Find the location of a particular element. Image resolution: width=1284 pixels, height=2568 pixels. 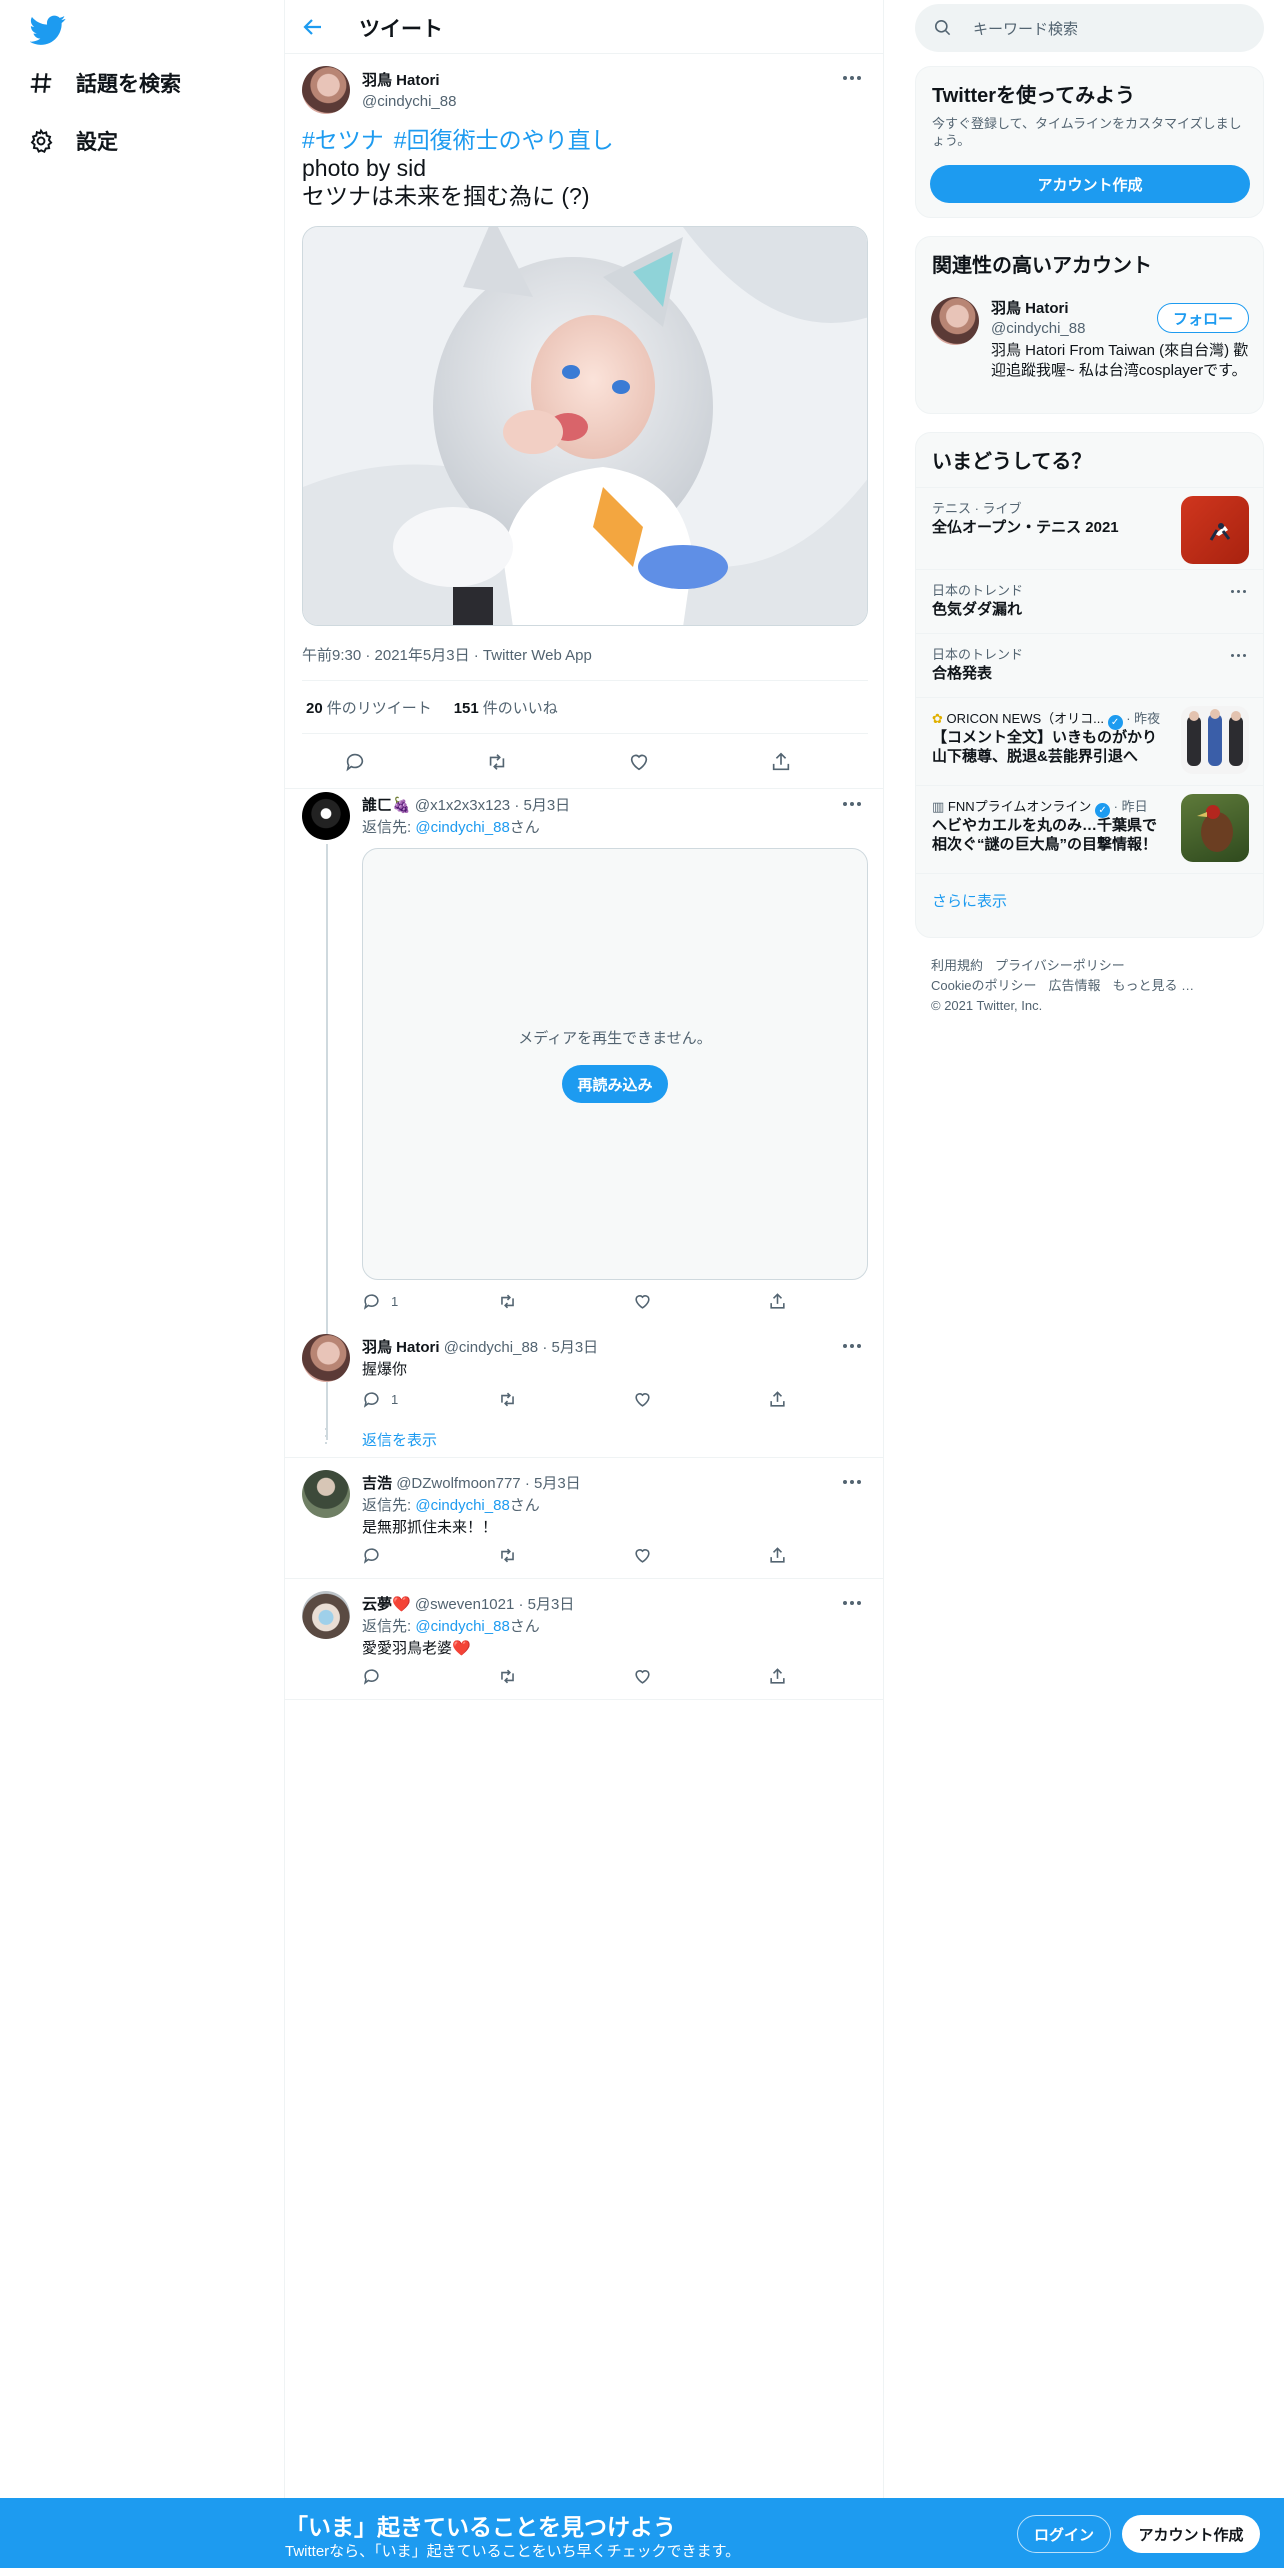

reply-author-handle: @x1x2x3x123 is located at coordinates (462, 805).